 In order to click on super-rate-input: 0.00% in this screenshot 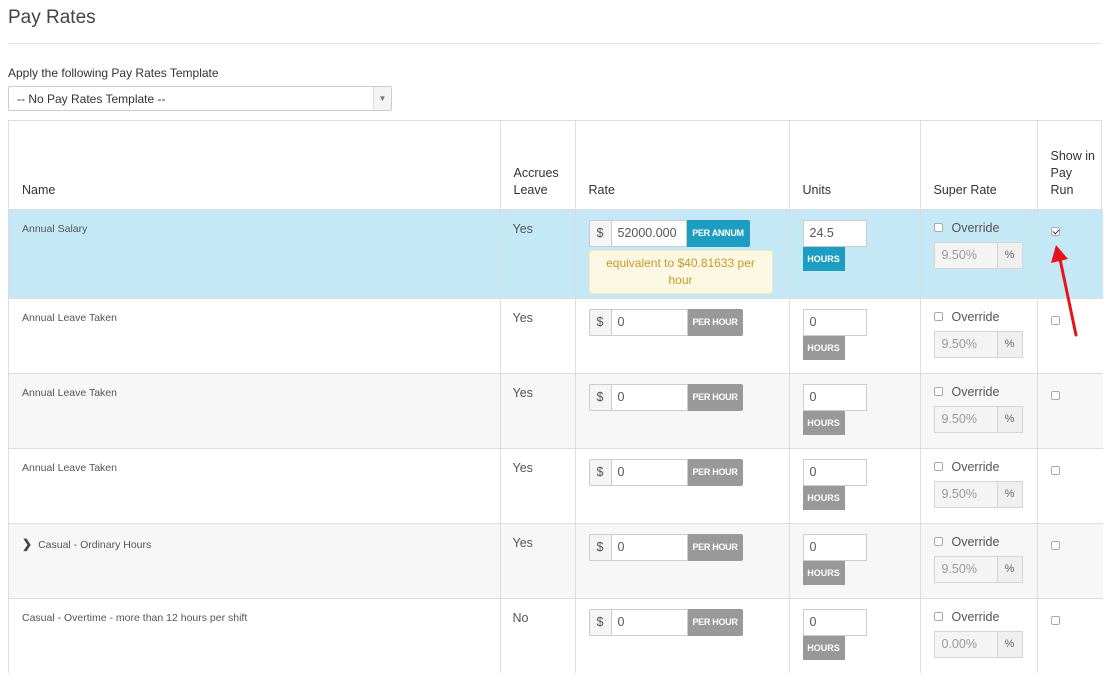, I will do `click(965, 644)`.